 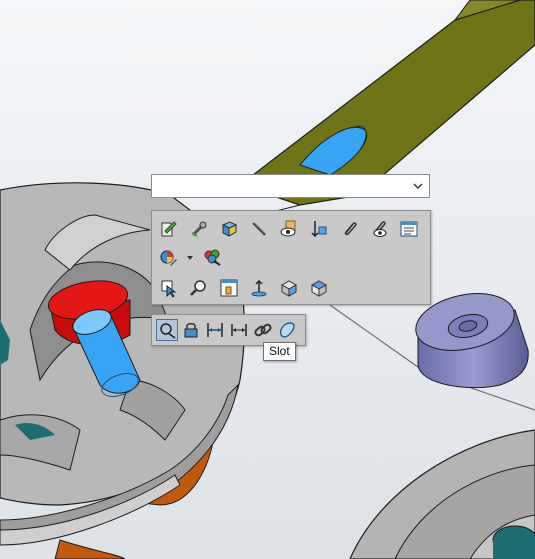 I want to click on edit-appearance-icon, so click(x=169, y=258).